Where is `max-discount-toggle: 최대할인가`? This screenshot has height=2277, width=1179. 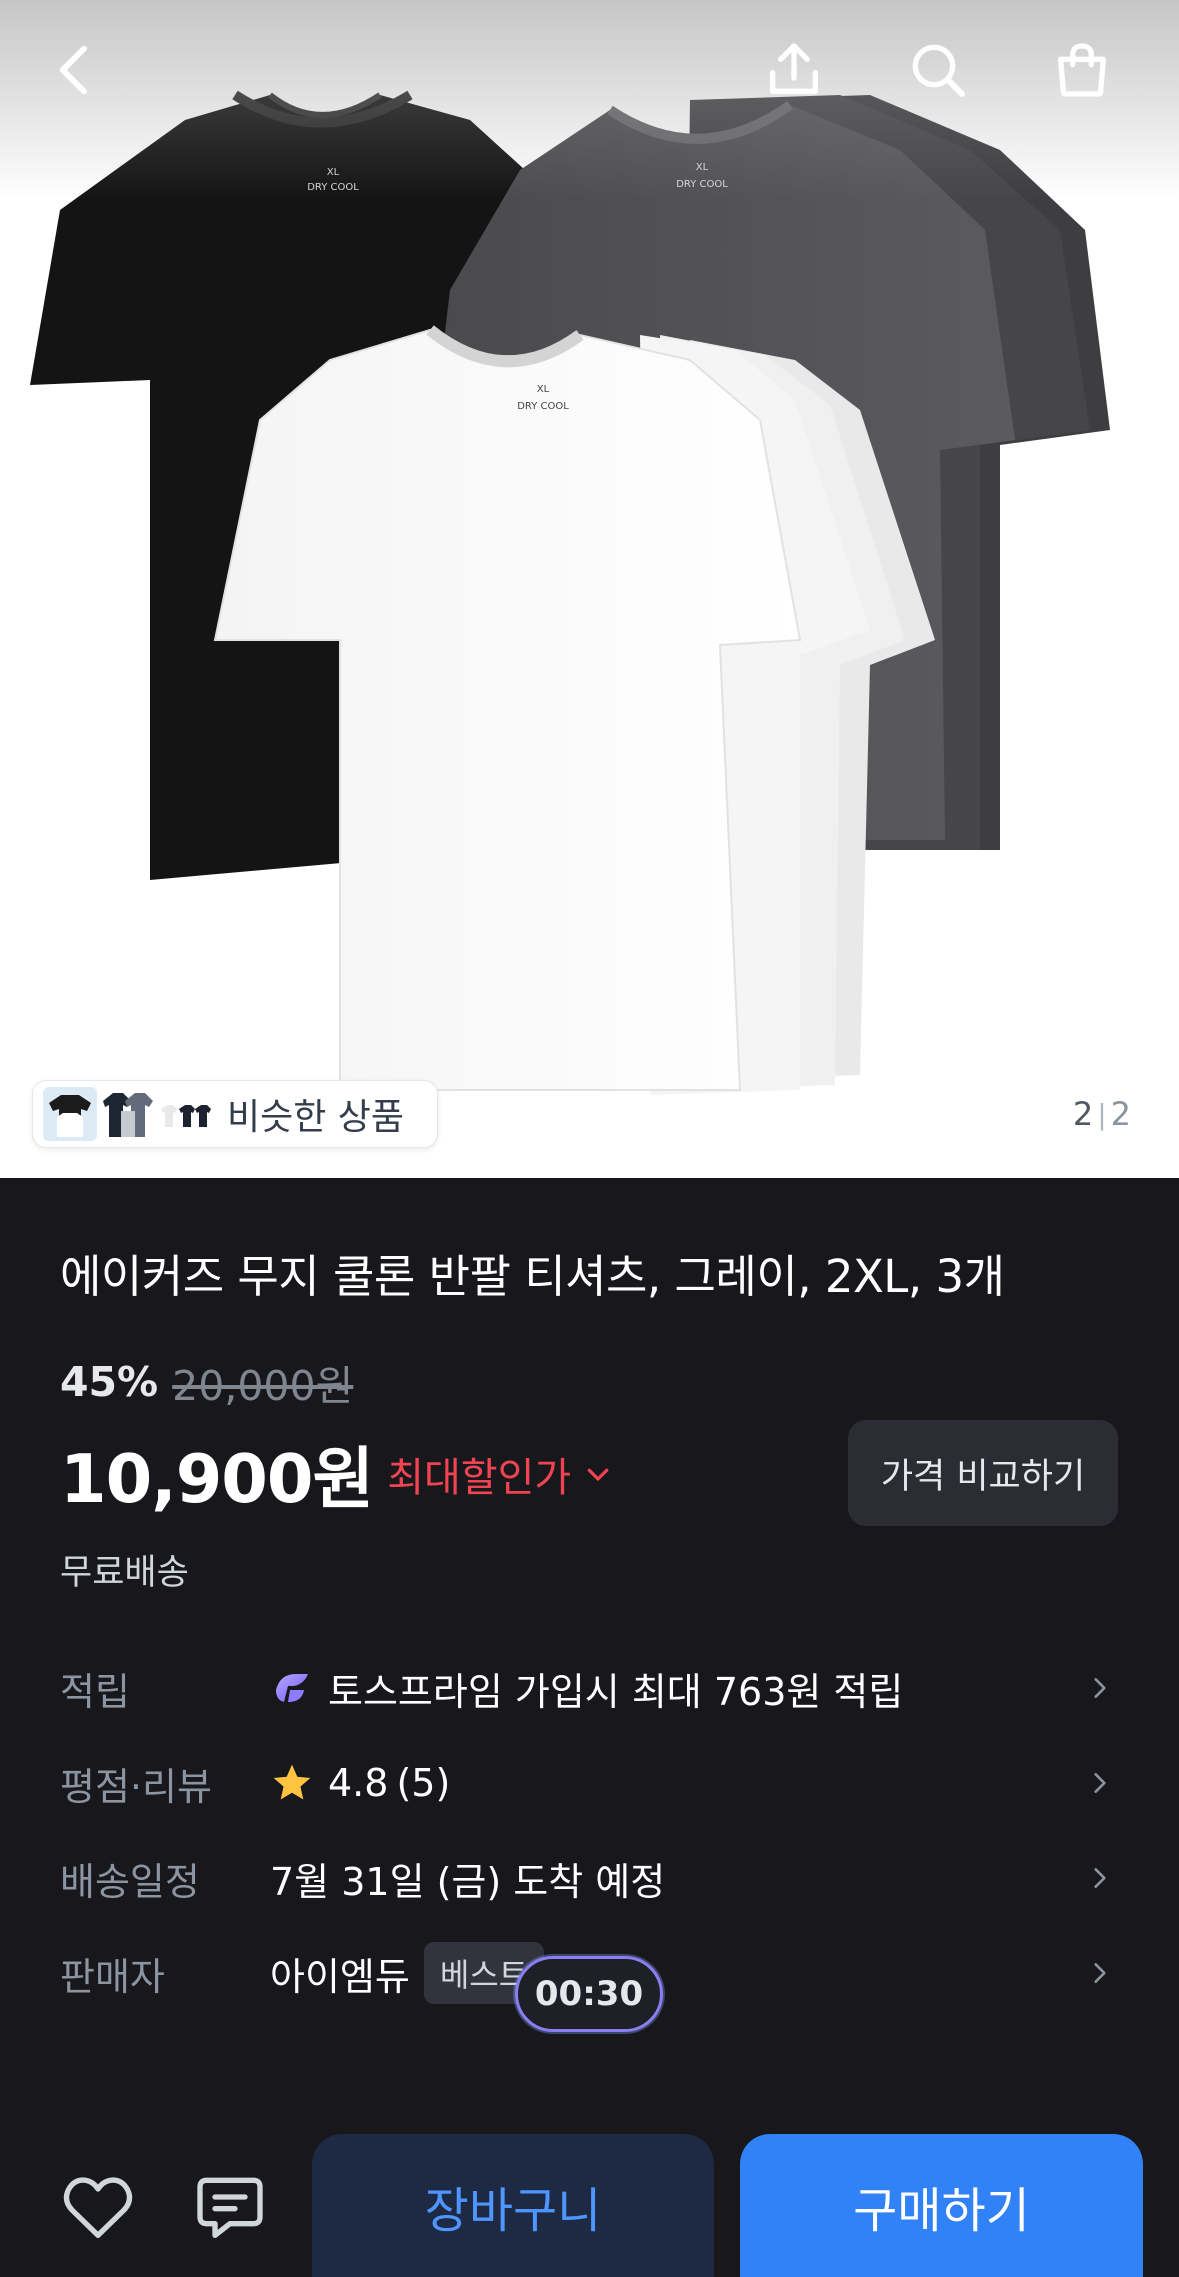 max-discount-toggle: 최대할인가 is located at coordinates (500, 1474).